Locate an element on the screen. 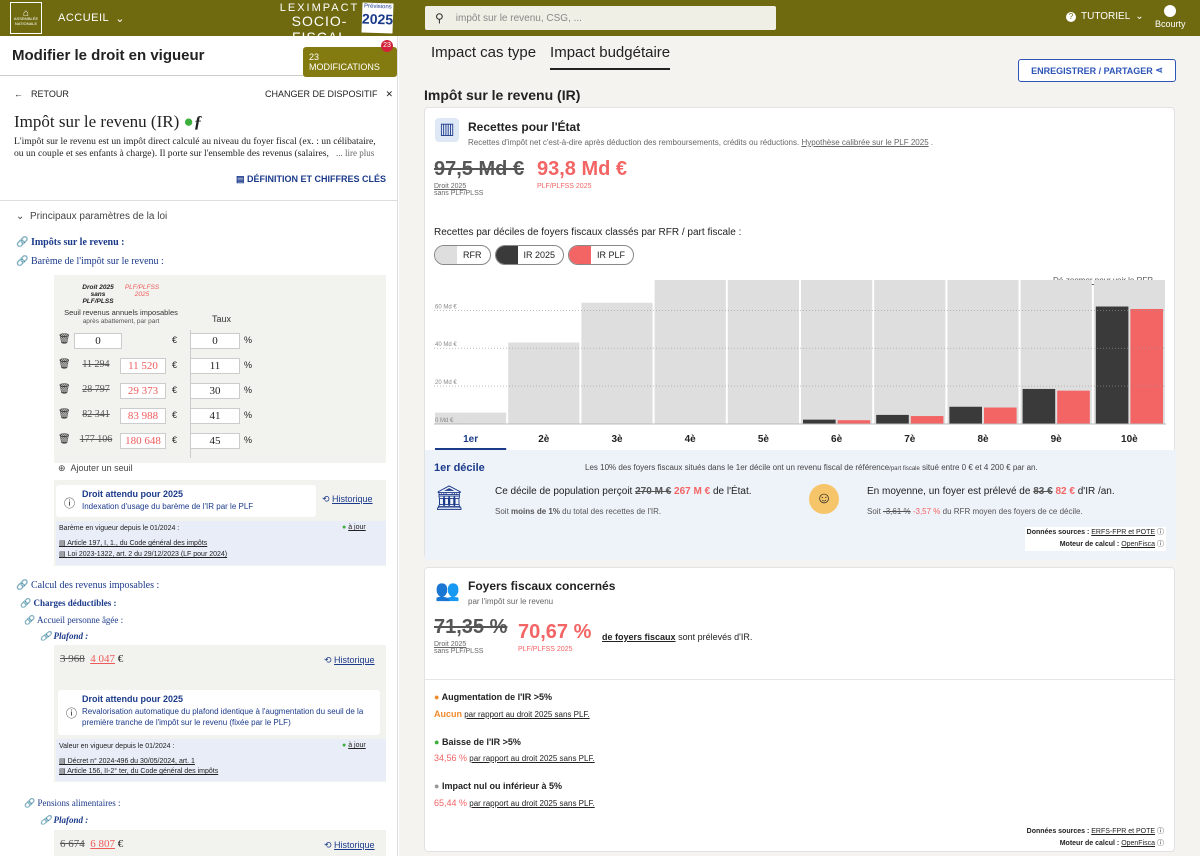 This screenshot has width=1200, height=856. plafond2-value: 6 674 6 807 € is located at coordinates (91, 844).